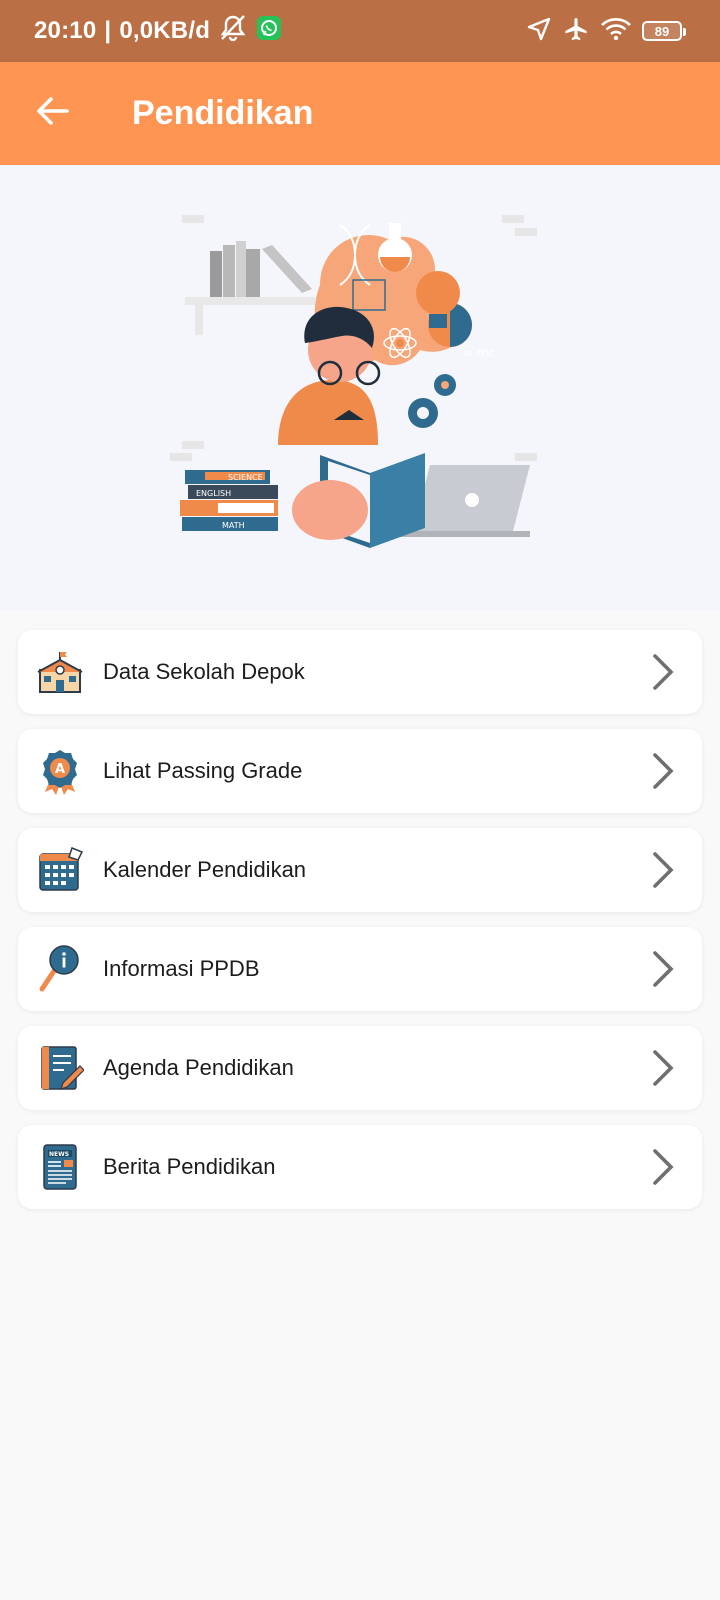 The image size is (720, 1600). Describe the element at coordinates (233, 31) in the screenshot. I see `notifications-off-icon` at that location.